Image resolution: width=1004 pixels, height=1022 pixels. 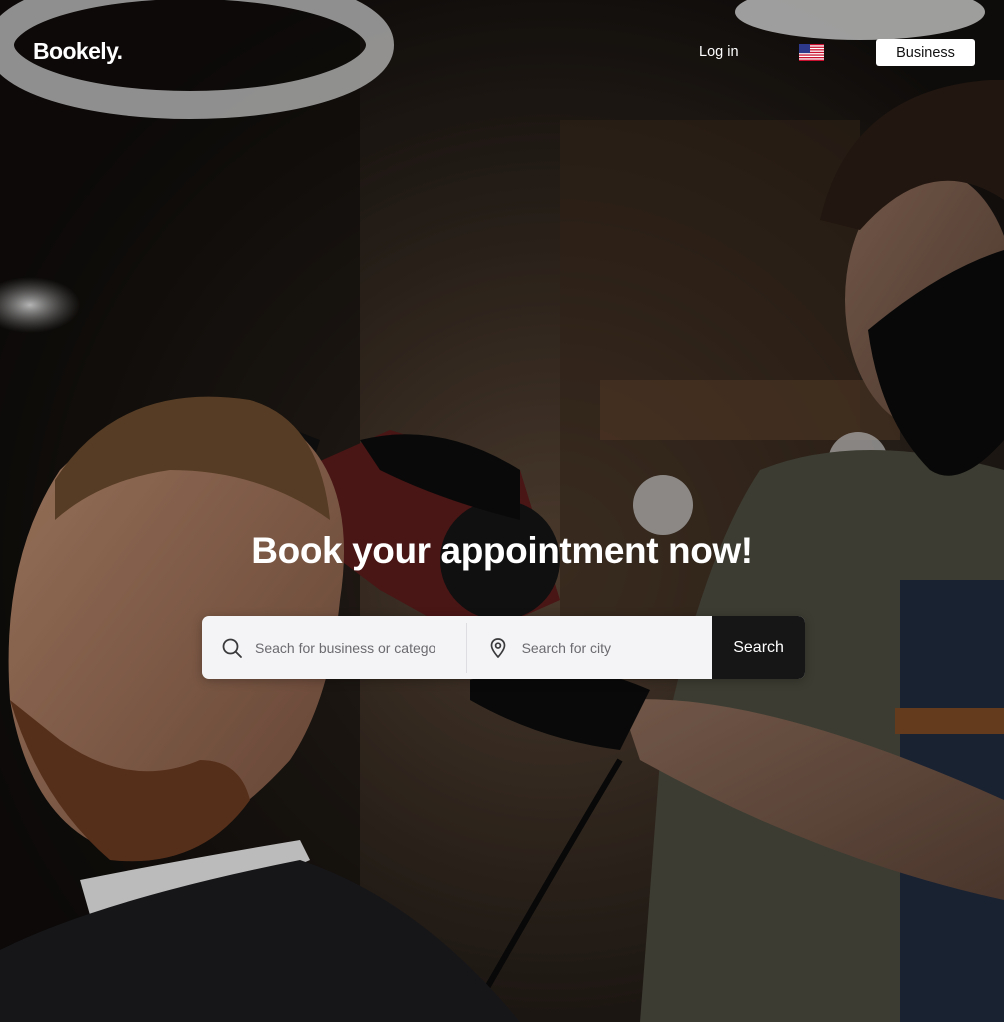 What do you see at coordinates (497, 648) in the screenshot?
I see `map-pin-icon` at bounding box center [497, 648].